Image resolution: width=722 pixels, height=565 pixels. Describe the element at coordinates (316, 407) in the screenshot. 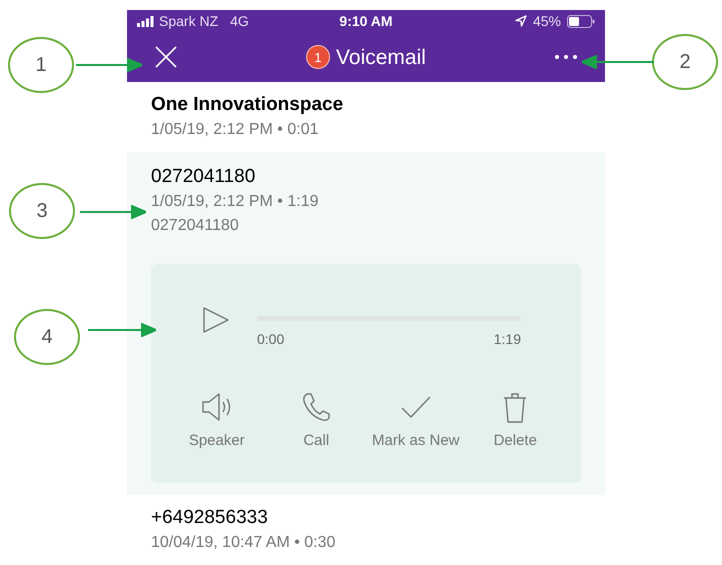

I see `phone-icon` at that location.